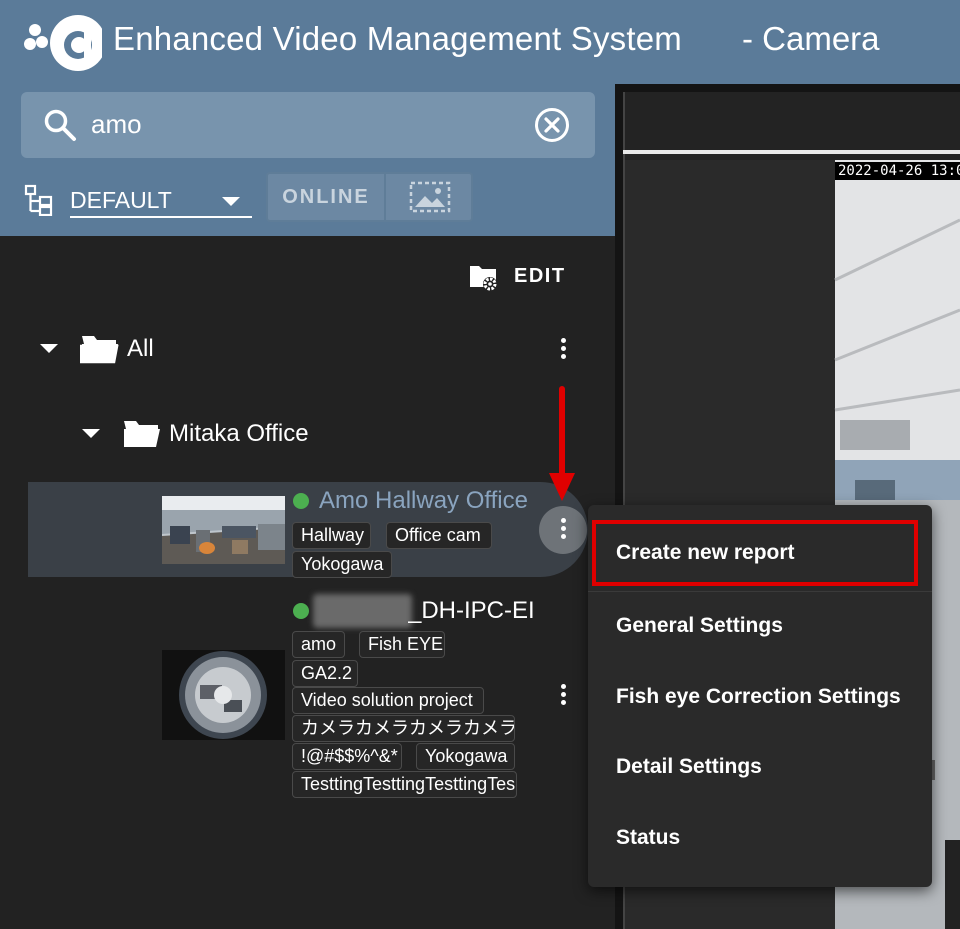 The height and width of the screenshot is (929, 960). I want to click on camera-tag: カメラカメラカメラカメラ, so click(403, 728).